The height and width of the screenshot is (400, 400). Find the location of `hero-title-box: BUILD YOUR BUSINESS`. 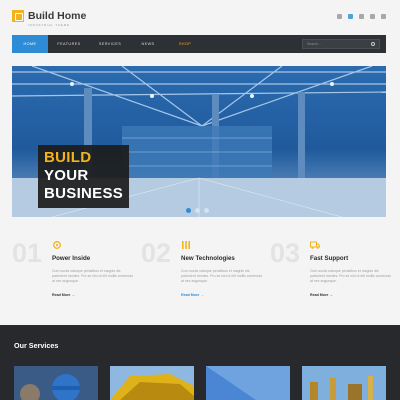

hero-title-box: BUILD YOUR BUSINESS is located at coordinates (84, 176).